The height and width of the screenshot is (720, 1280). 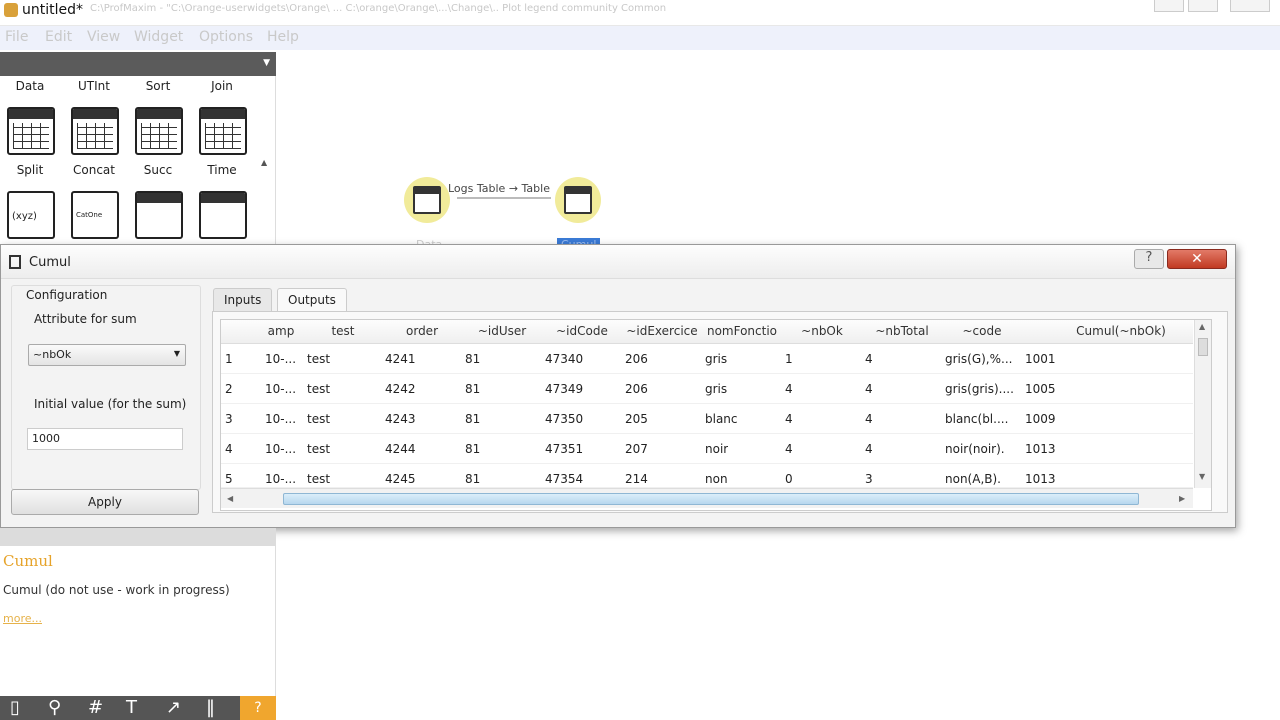 What do you see at coordinates (1169, 6) in the screenshot?
I see `minimize-button` at bounding box center [1169, 6].